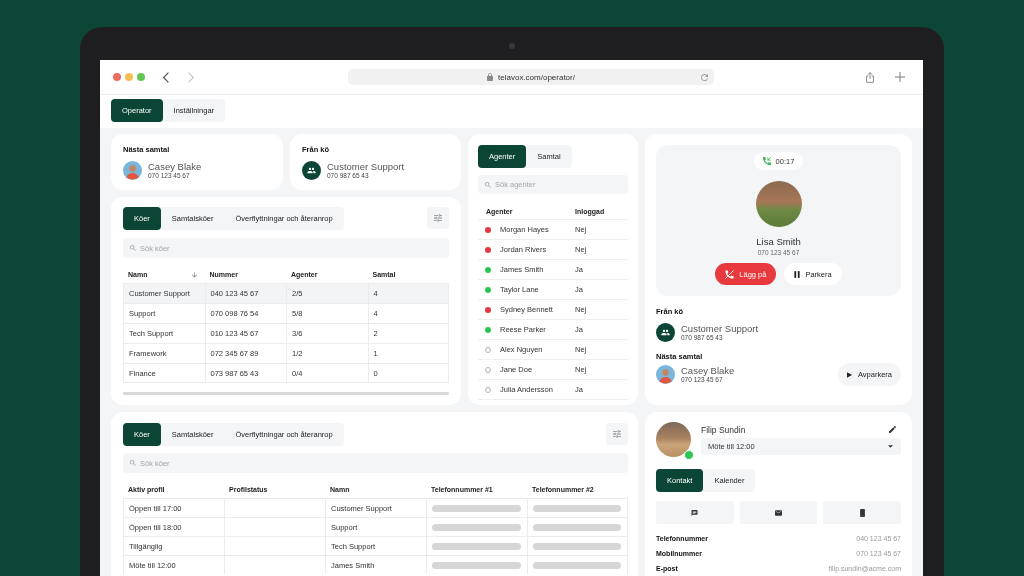  Describe the element at coordinates (286, 393) in the screenshot. I see `horizontal-scrollbar` at that location.